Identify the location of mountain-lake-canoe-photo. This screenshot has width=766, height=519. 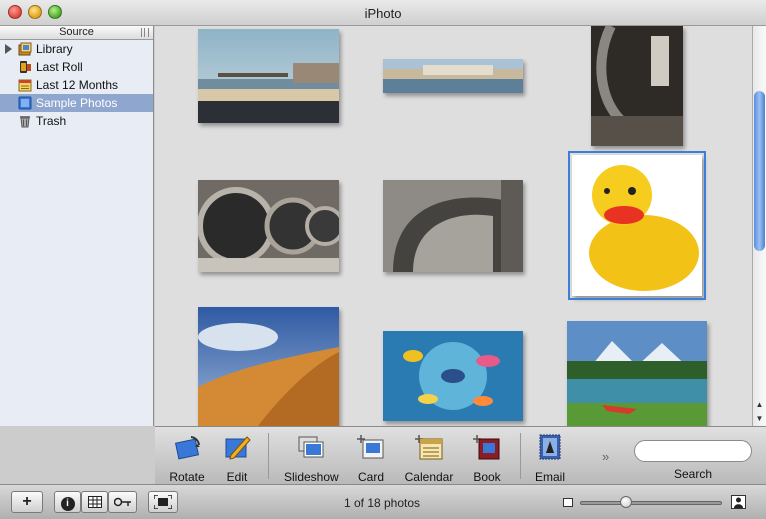
(637, 373).